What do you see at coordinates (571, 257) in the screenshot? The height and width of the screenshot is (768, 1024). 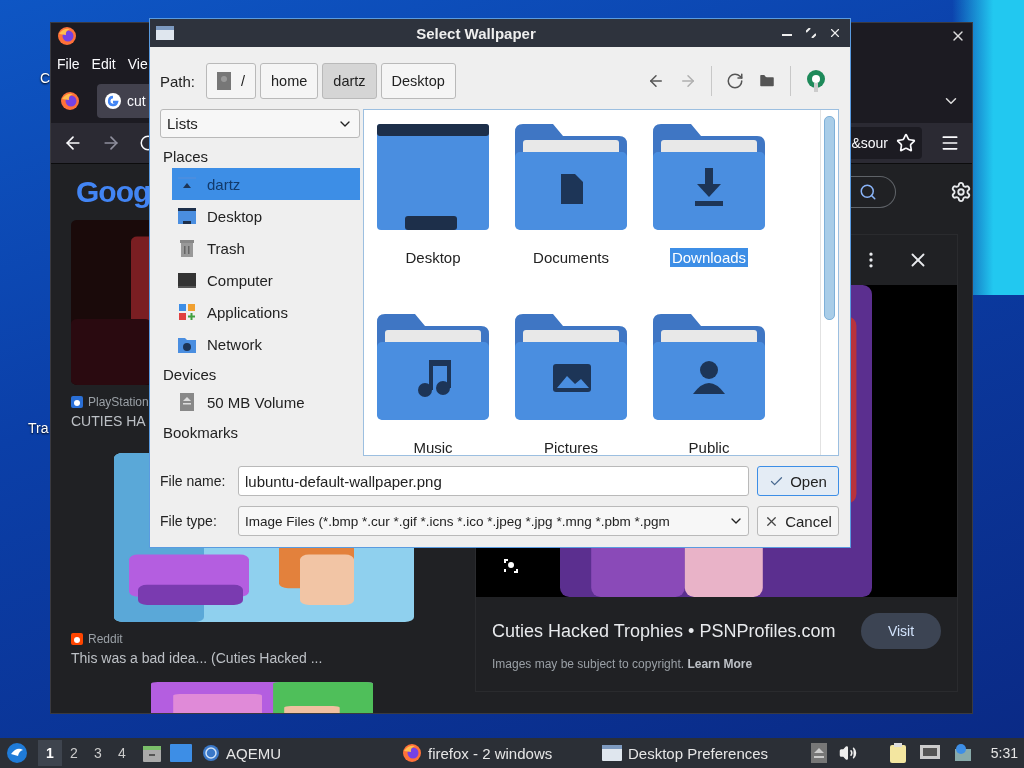 I see `file-name: Documents` at bounding box center [571, 257].